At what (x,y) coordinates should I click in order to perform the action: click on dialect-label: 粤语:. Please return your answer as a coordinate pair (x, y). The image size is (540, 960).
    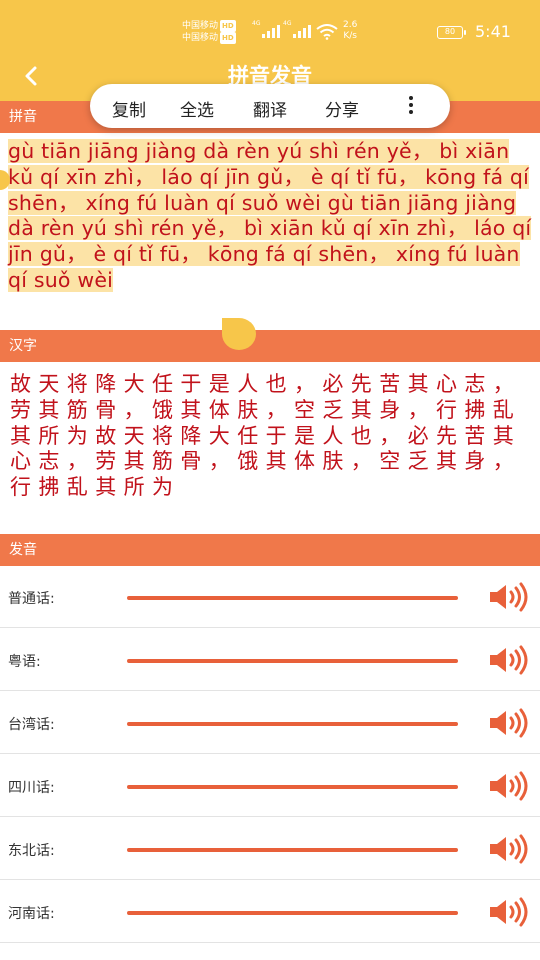
    Looking at the image, I should click on (24, 662).